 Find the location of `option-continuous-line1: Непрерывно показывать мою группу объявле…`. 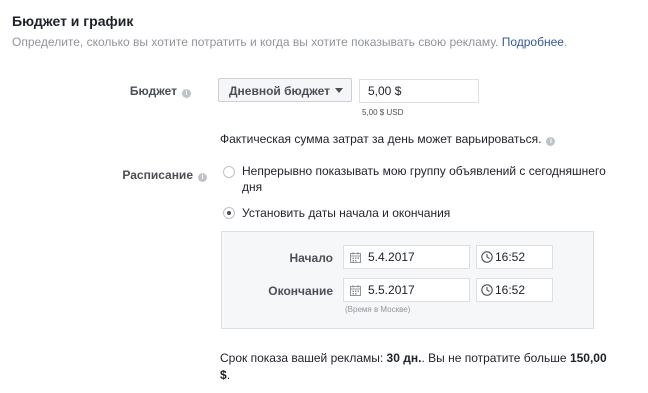

option-continuous-line1: Непрерывно показывать мою группу объявле… is located at coordinates (424, 171).